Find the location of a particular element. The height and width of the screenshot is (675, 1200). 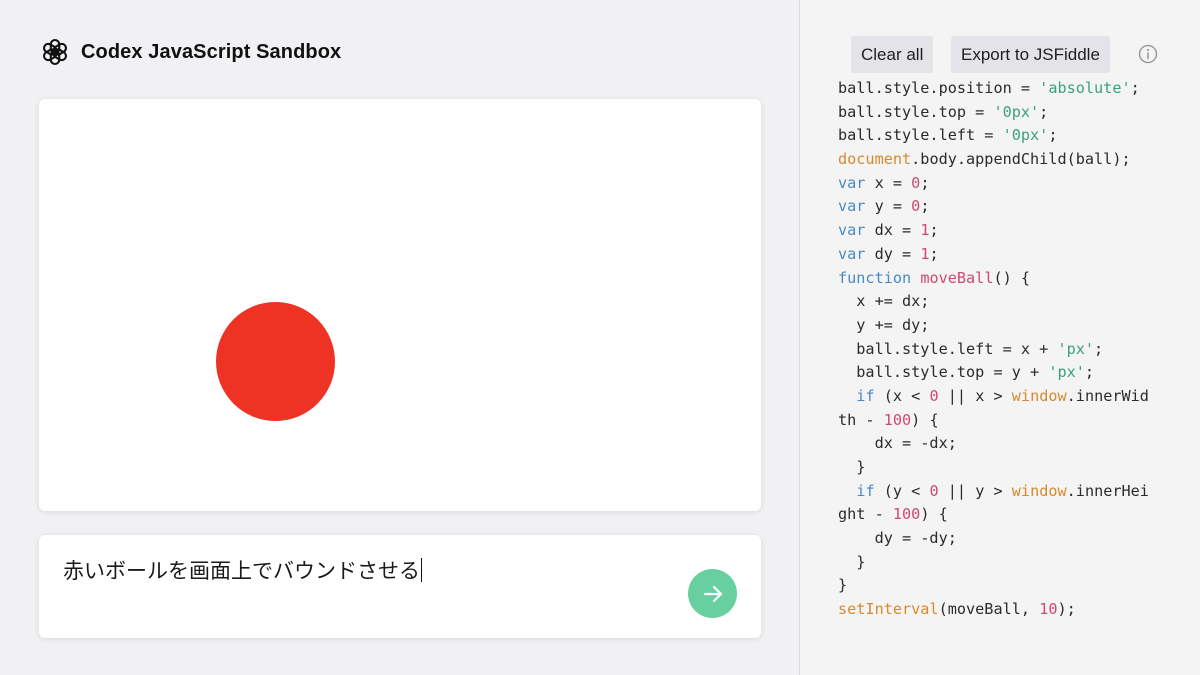

export-jsfiddle-button: Export to JSFiddle is located at coordinates (1030, 54).